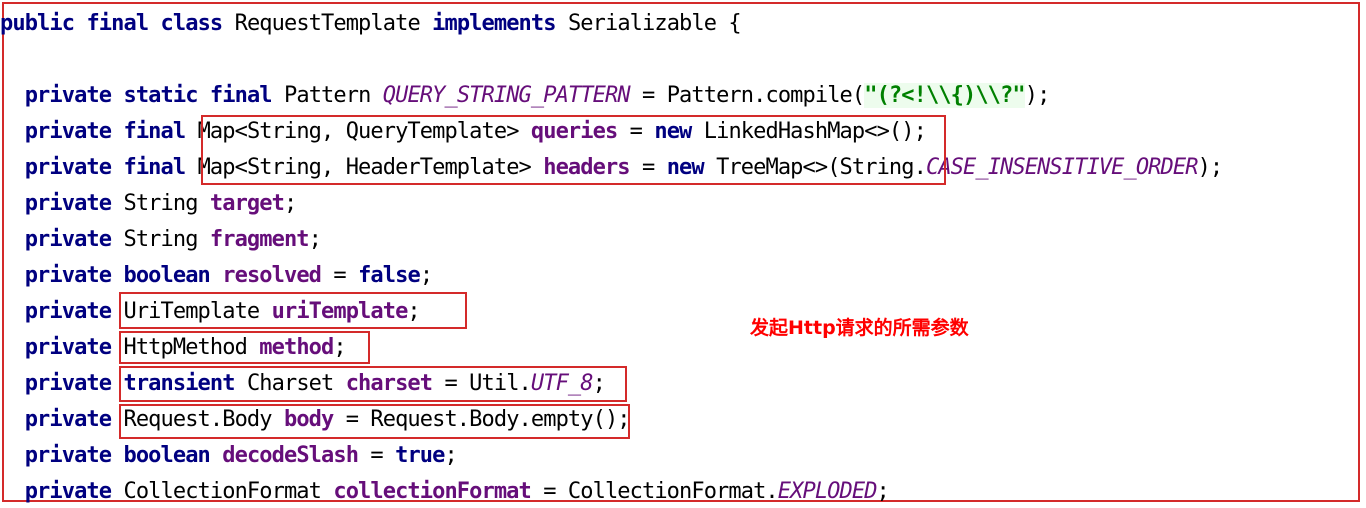  What do you see at coordinates (161, 203) in the screenshot?
I see `code-line-target: private String target;` at bounding box center [161, 203].